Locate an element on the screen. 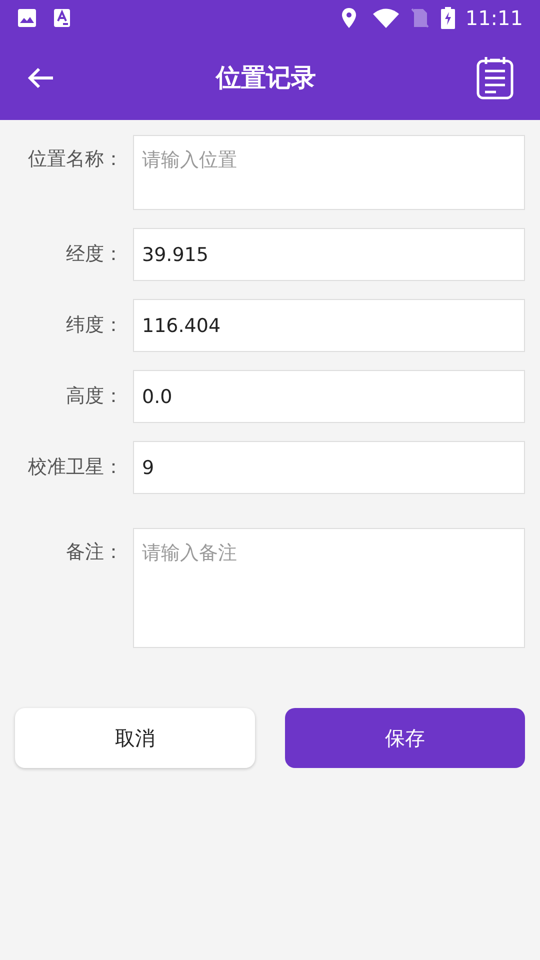 The height and width of the screenshot is (960, 540). back-arrow-icon is located at coordinates (41, 78).